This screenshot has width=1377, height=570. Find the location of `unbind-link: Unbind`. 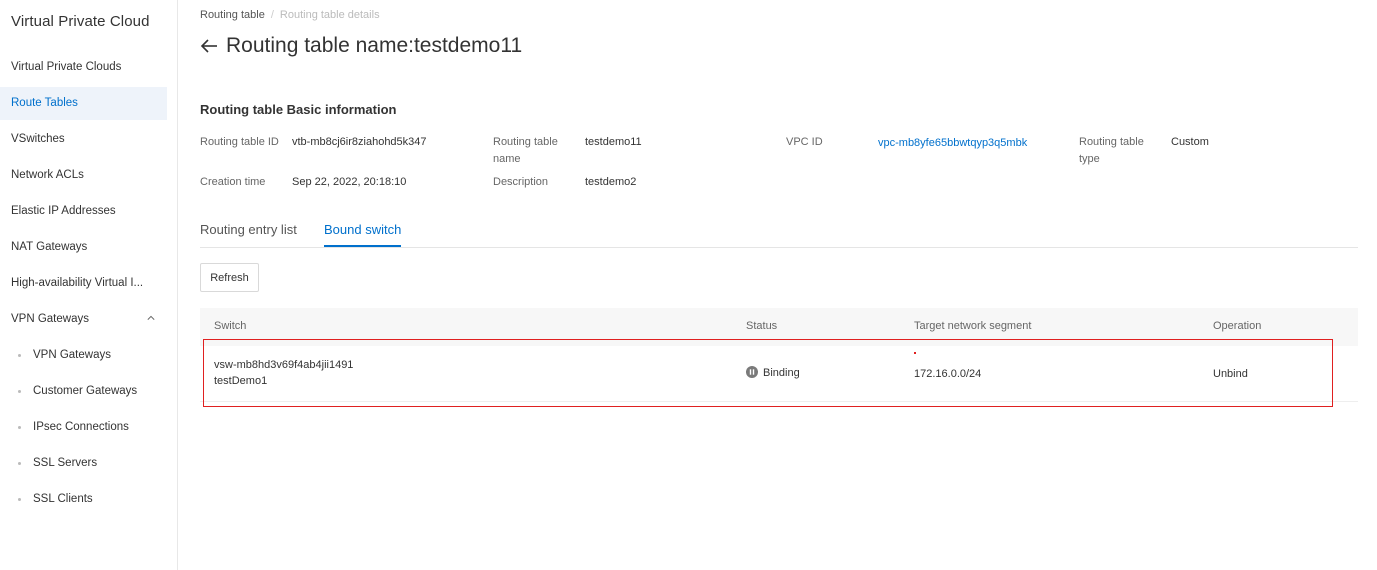

unbind-link: Unbind is located at coordinates (1230, 374).